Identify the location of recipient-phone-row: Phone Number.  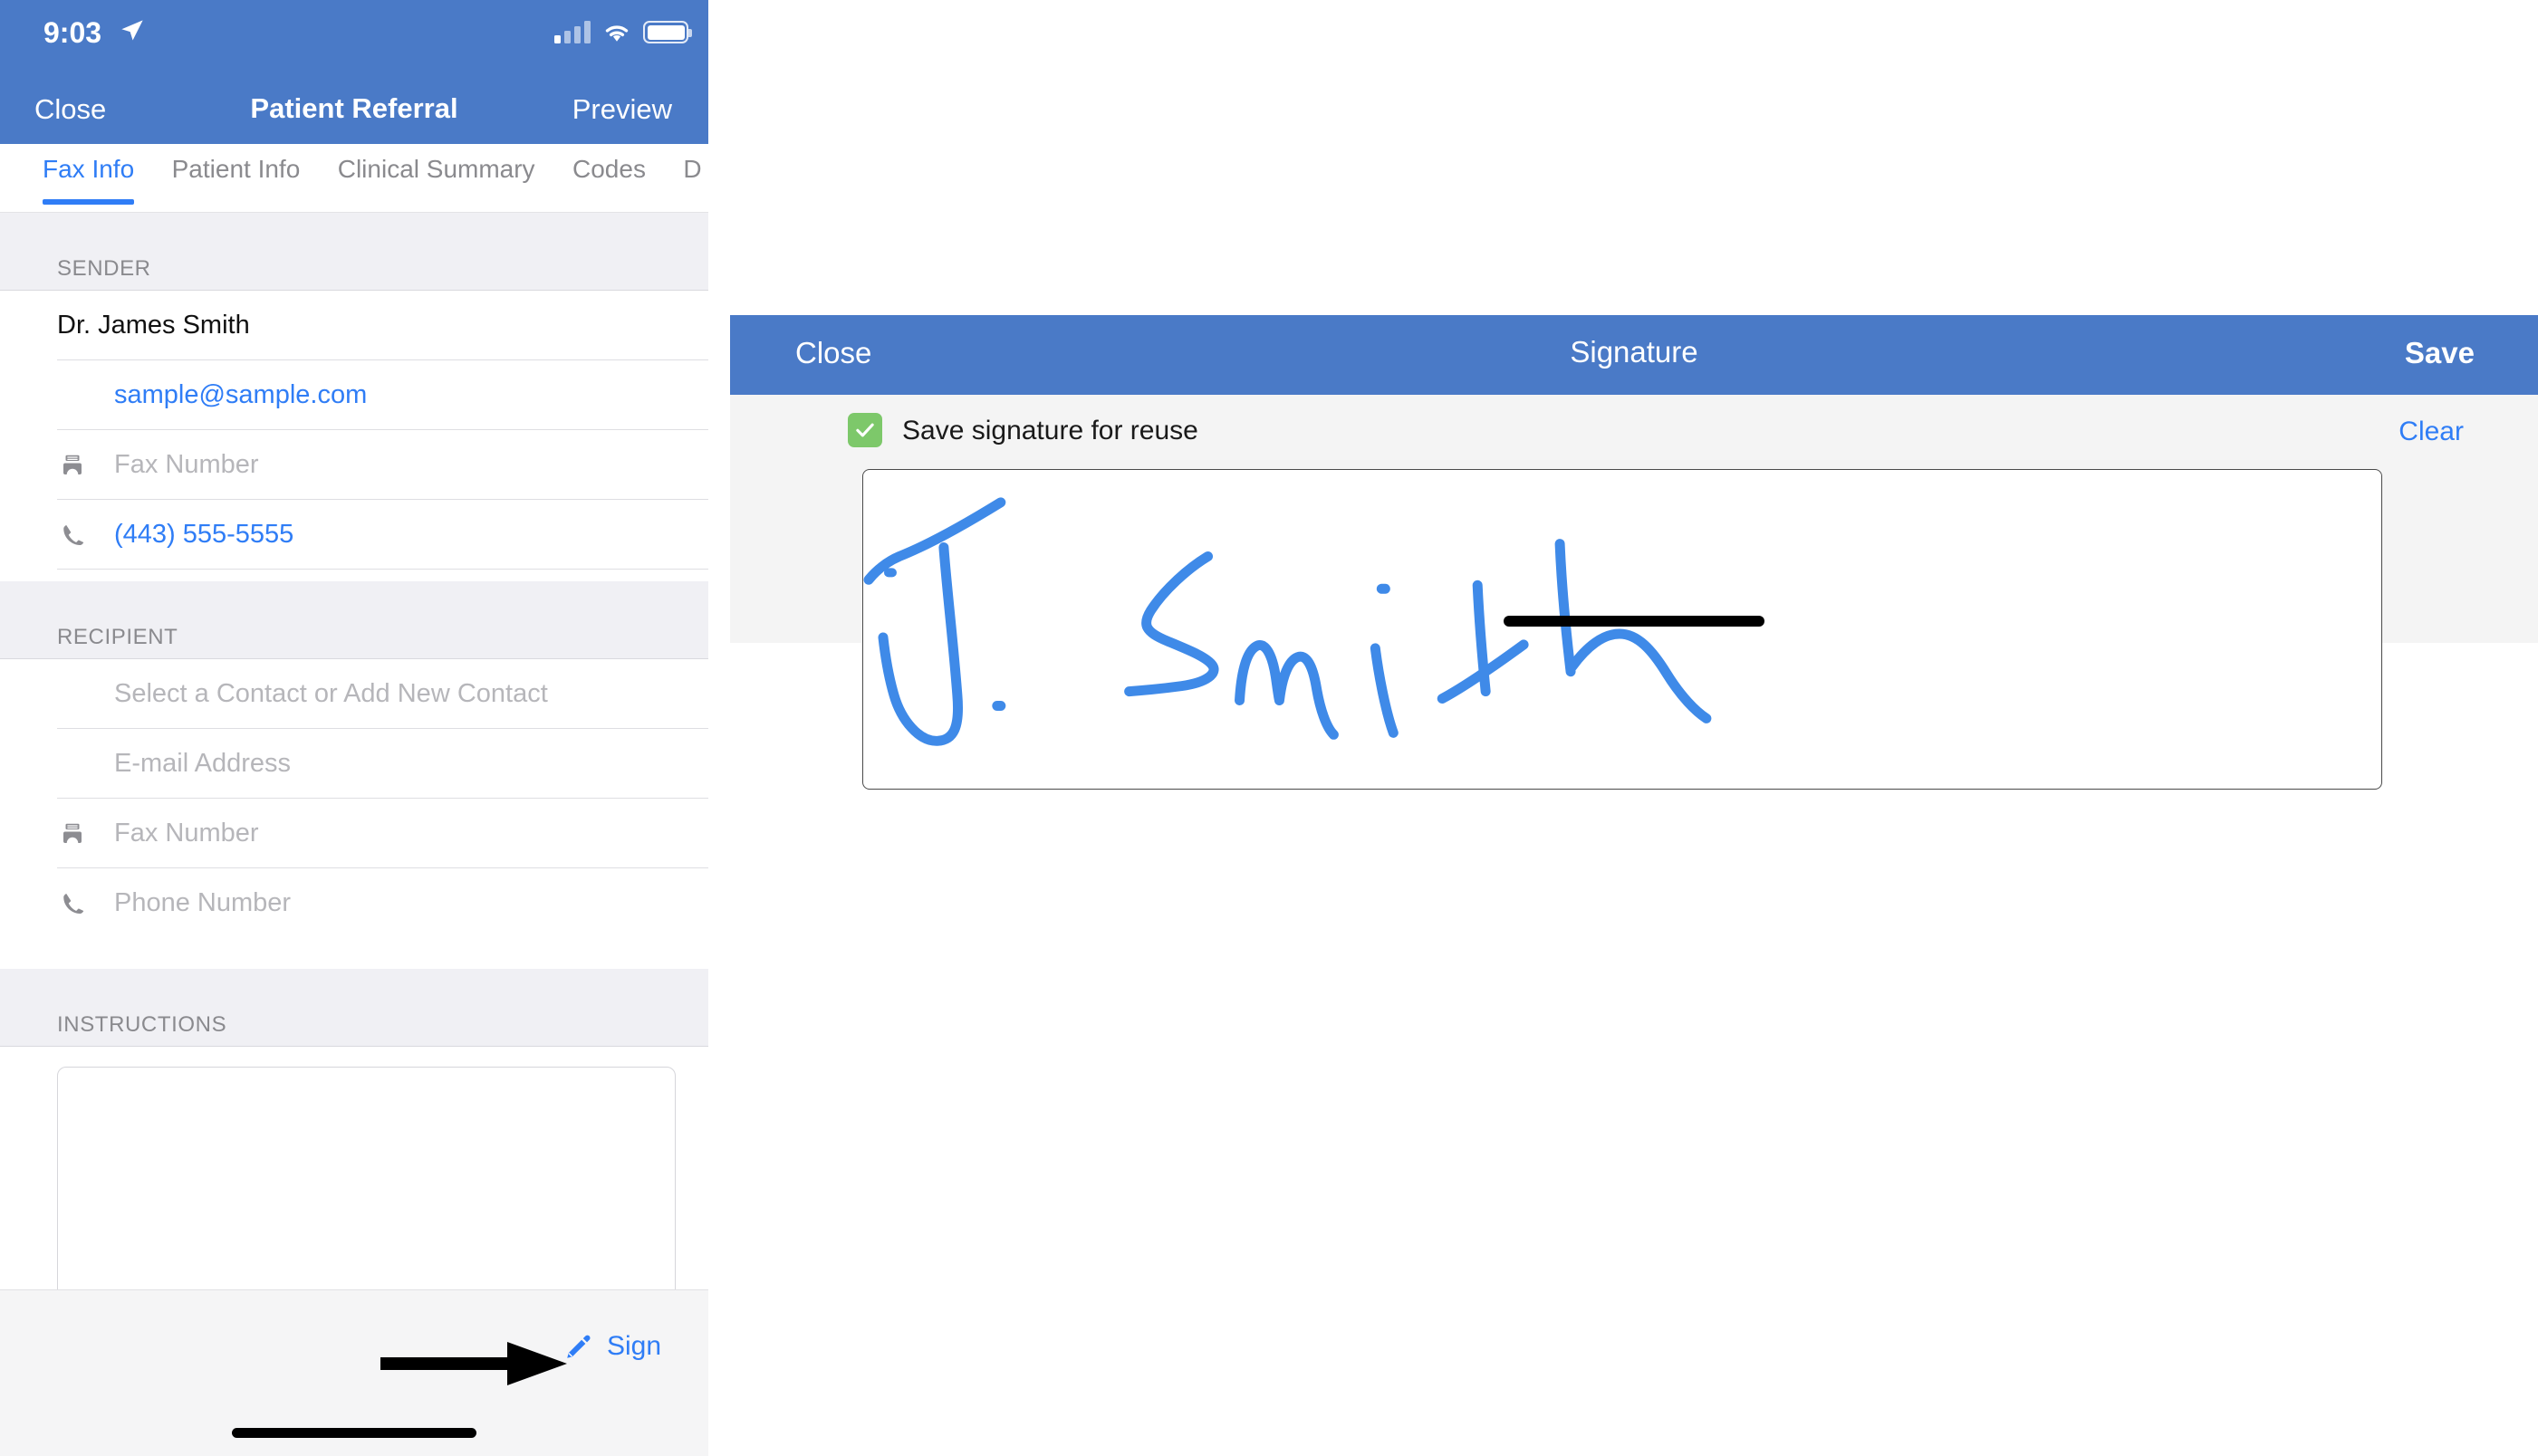
(354, 903).